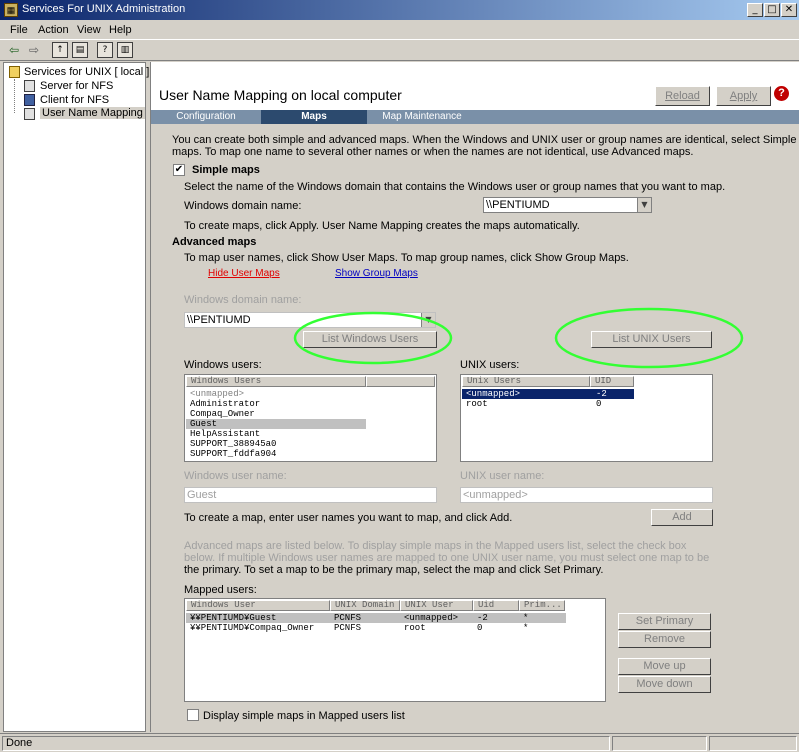  I want to click on list-item: Administrator, so click(311, 404).